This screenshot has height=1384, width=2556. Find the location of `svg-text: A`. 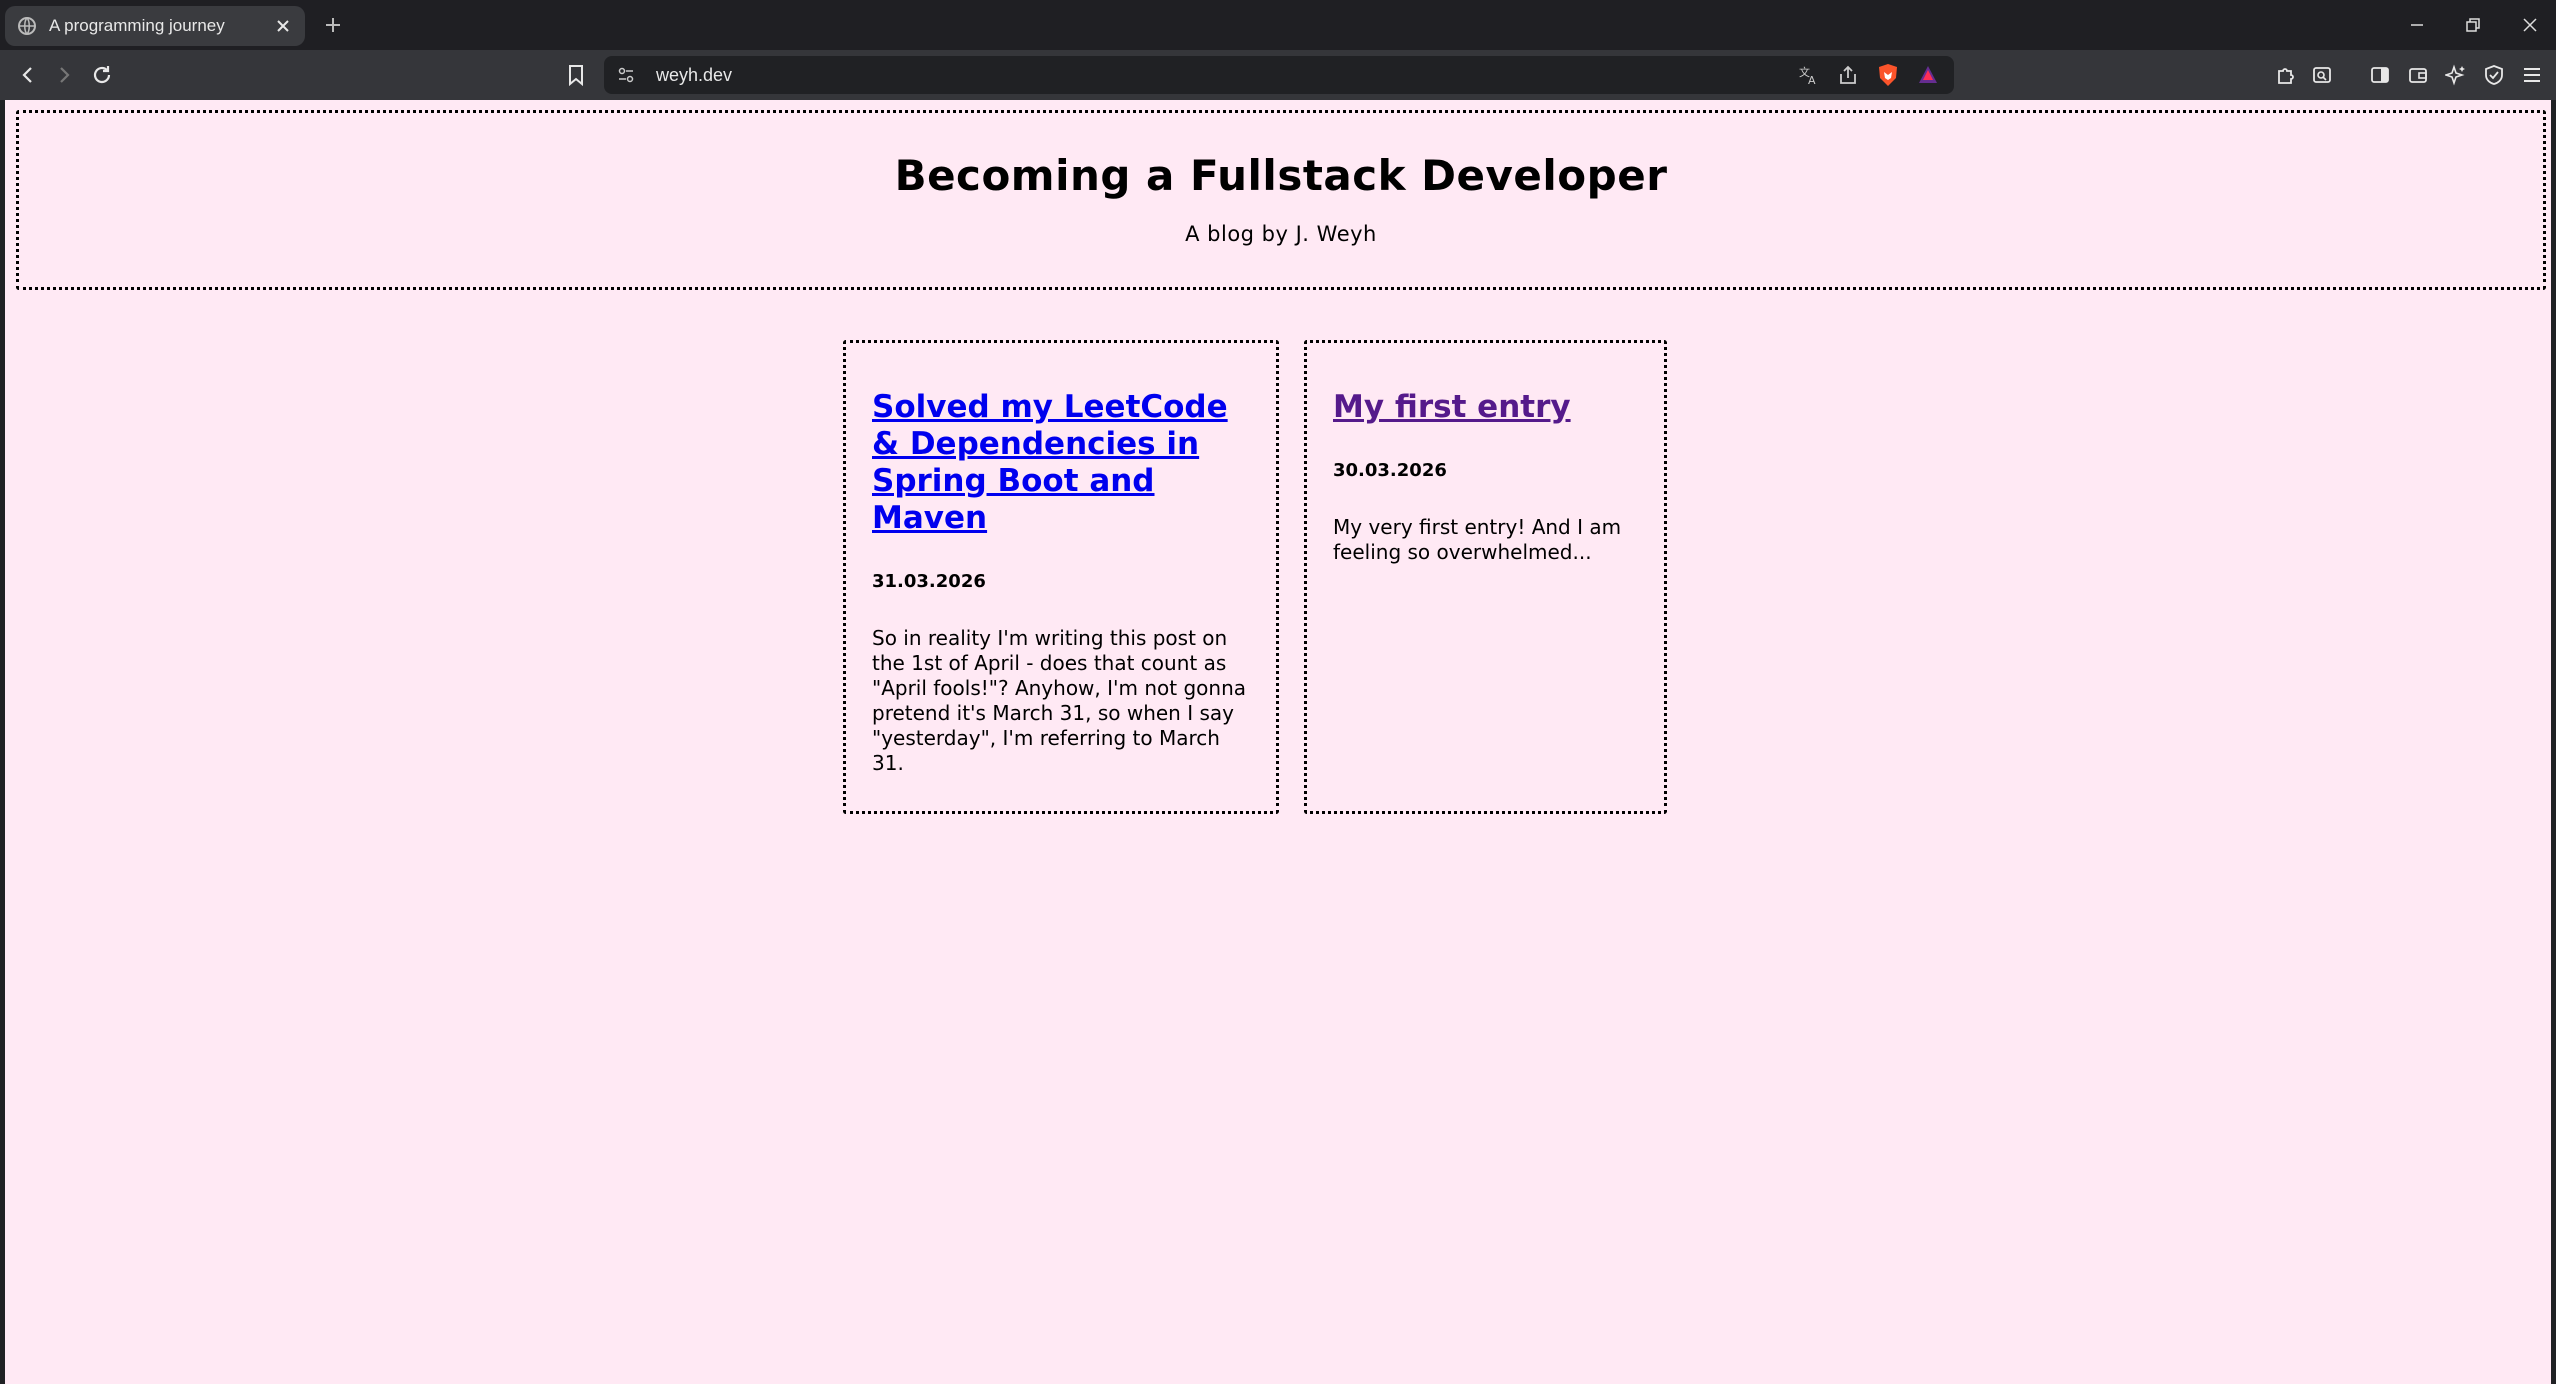

svg-text: A is located at coordinates (1812, 80).